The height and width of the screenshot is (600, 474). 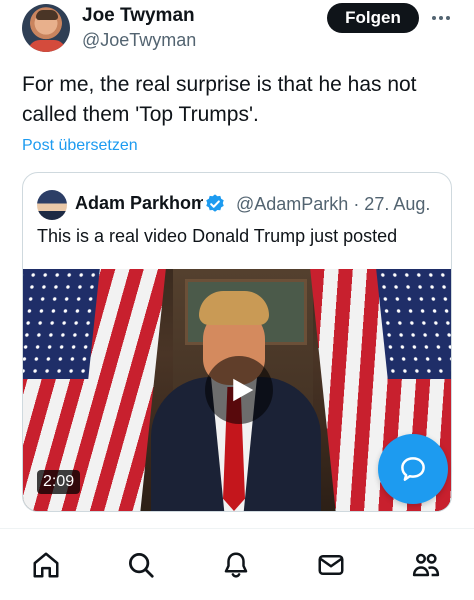 I want to click on avatar-shirt, so click(x=47, y=46).